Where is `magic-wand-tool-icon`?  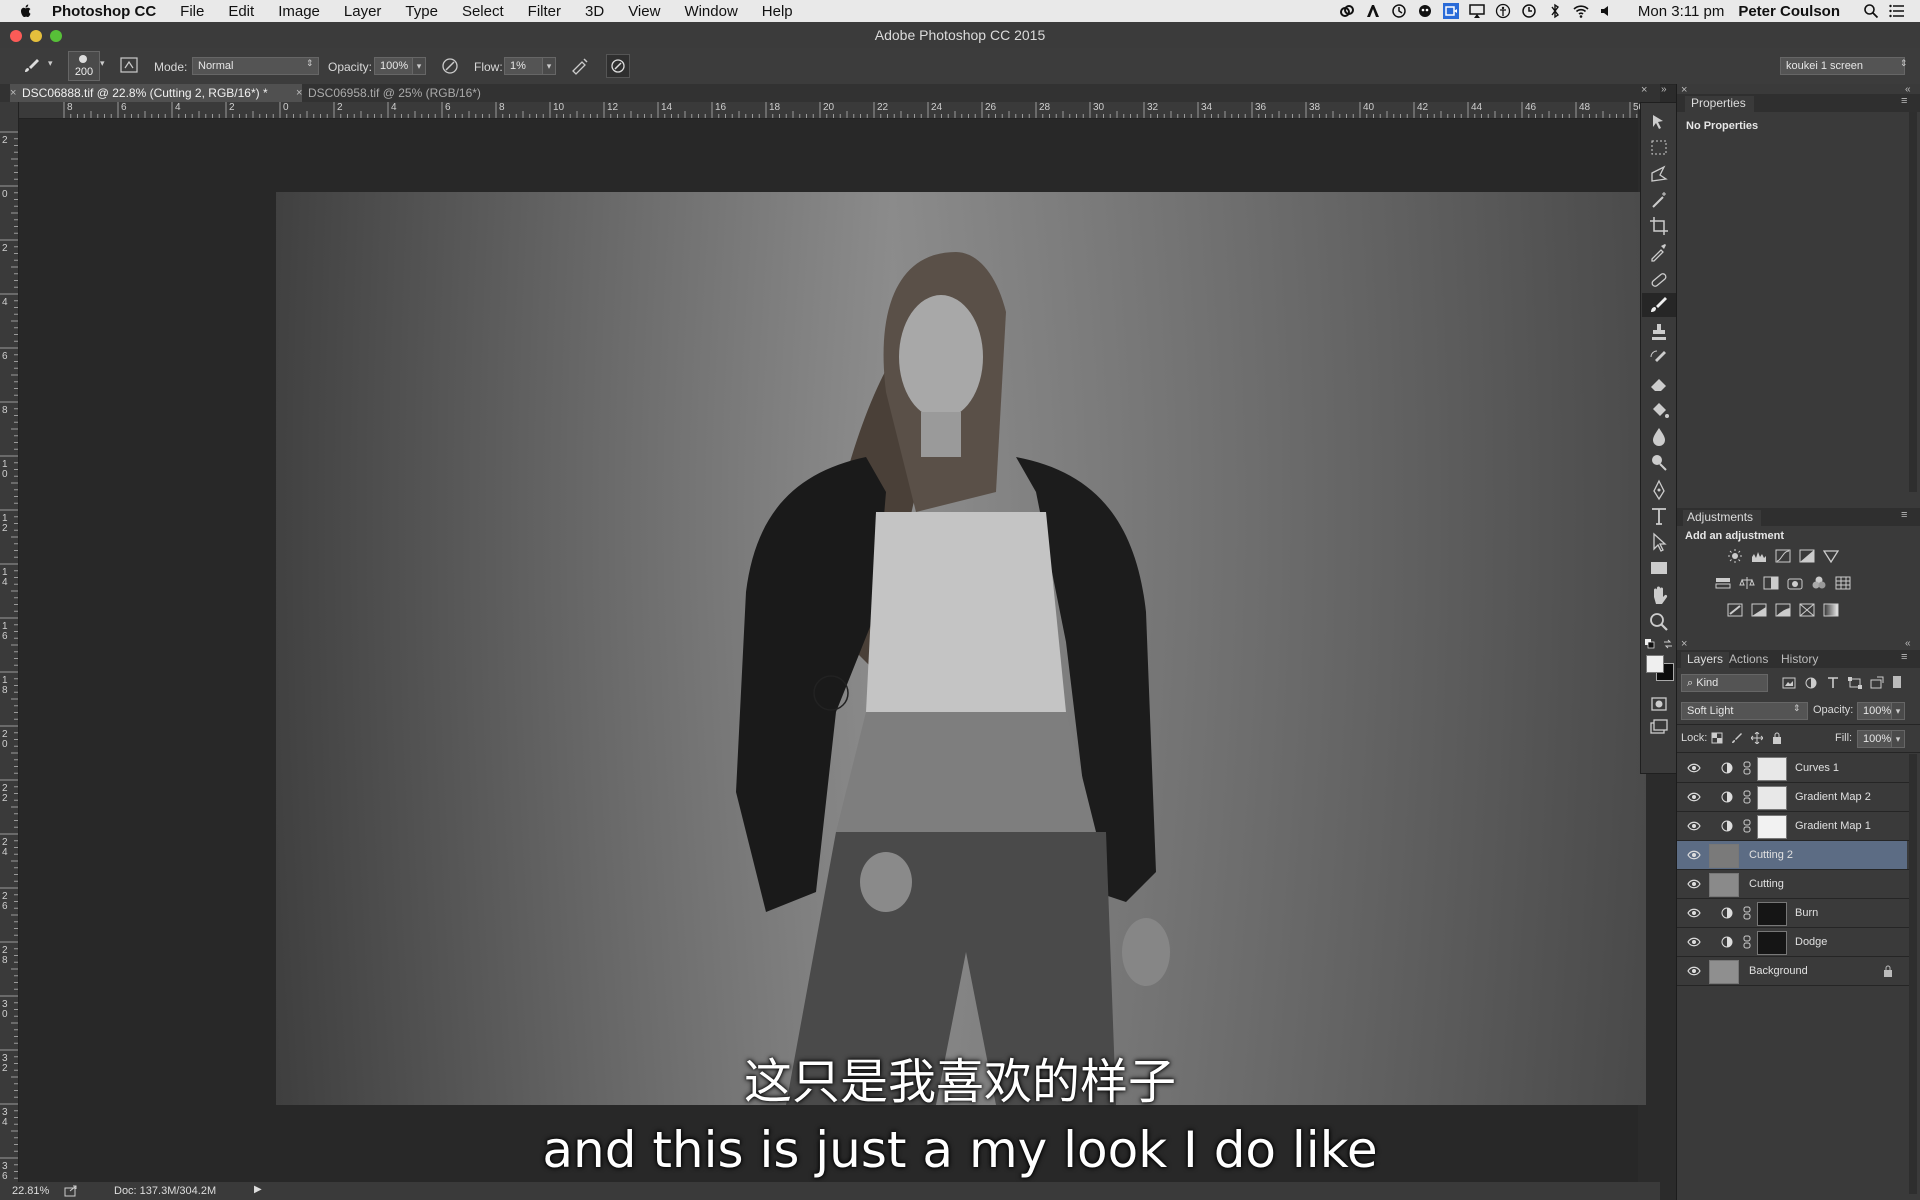
magic-wand-tool-icon is located at coordinates (1659, 200).